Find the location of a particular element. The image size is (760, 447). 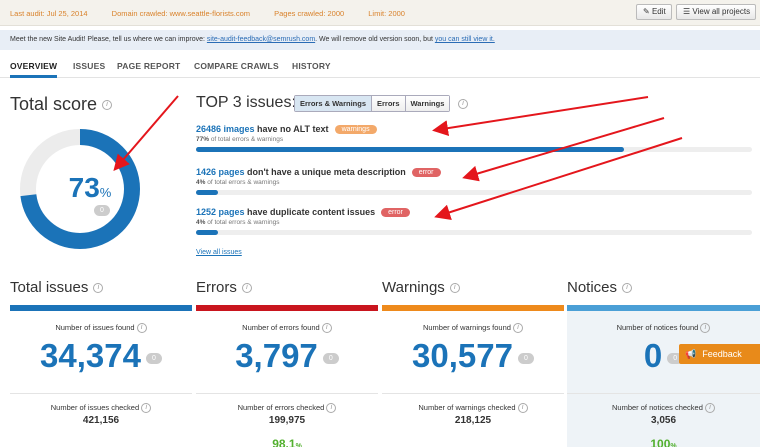

errors-title: Errors i is located at coordinates (224, 287).